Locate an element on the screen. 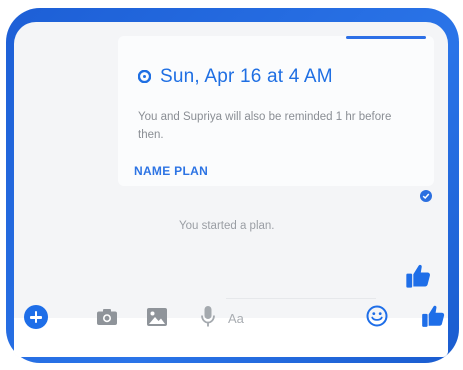  smiley-icon is located at coordinates (377, 316).